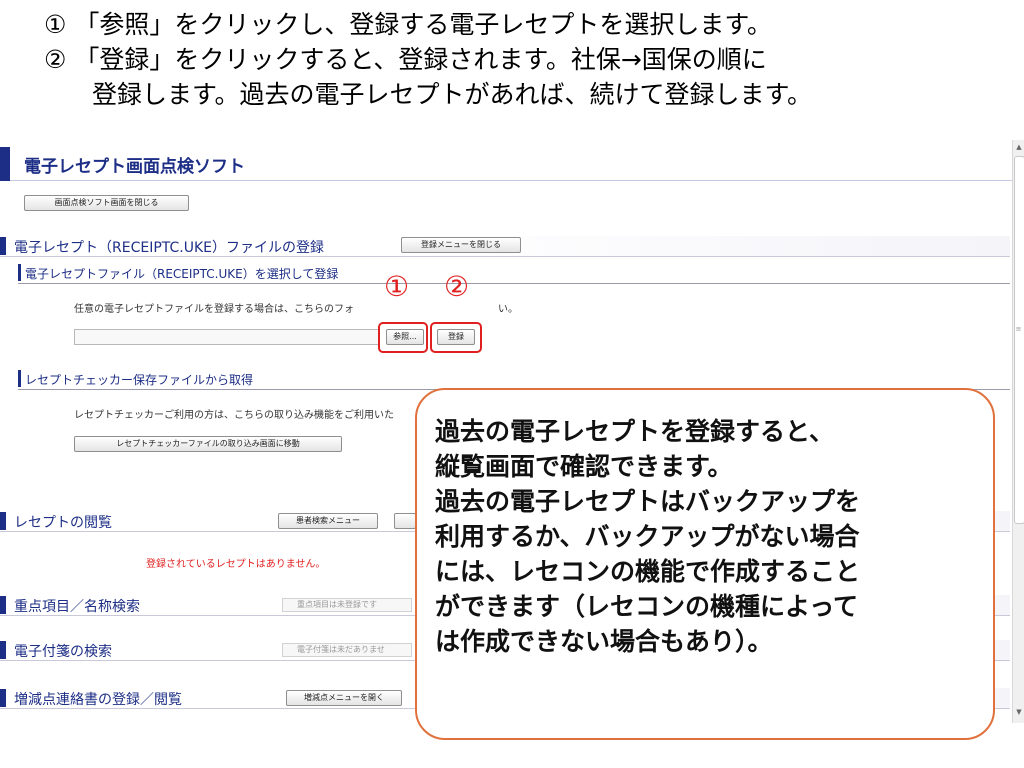 This screenshot has width=1024, height=768. Describe the element at coordinates (5, 164) in the screenshot. I see `title-accent-bar` at that location.